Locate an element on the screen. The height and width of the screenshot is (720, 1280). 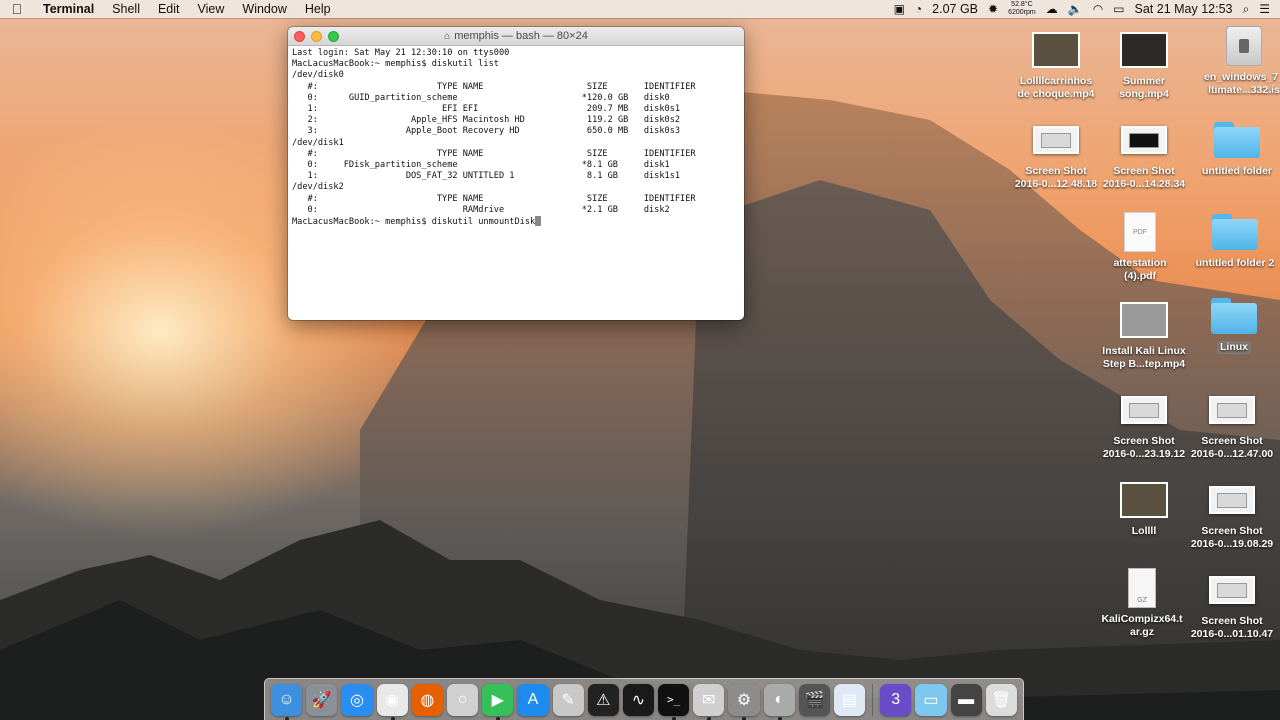
finder-icon: ☺ is located at coordinates (287, 701).